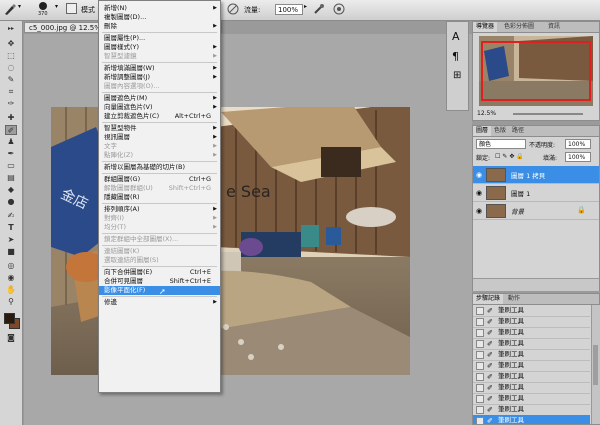 The image size is (600, 425). Describe the element at coordinates (159, 291) in the screenshot. I see `menu-item: 影像平面化(F) ➚` at that location.